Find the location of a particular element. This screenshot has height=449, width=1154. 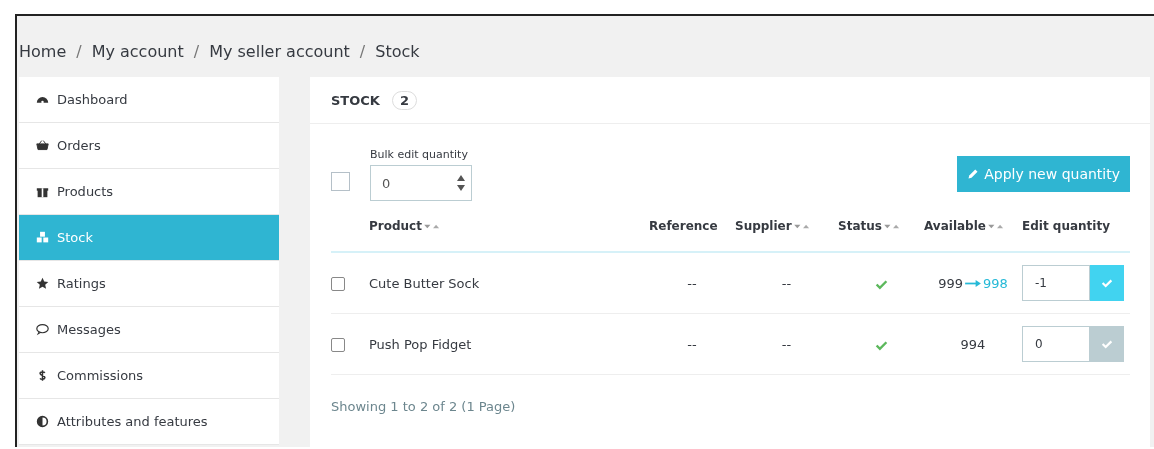

column-header: Reference is located at coordinates (683, 226).